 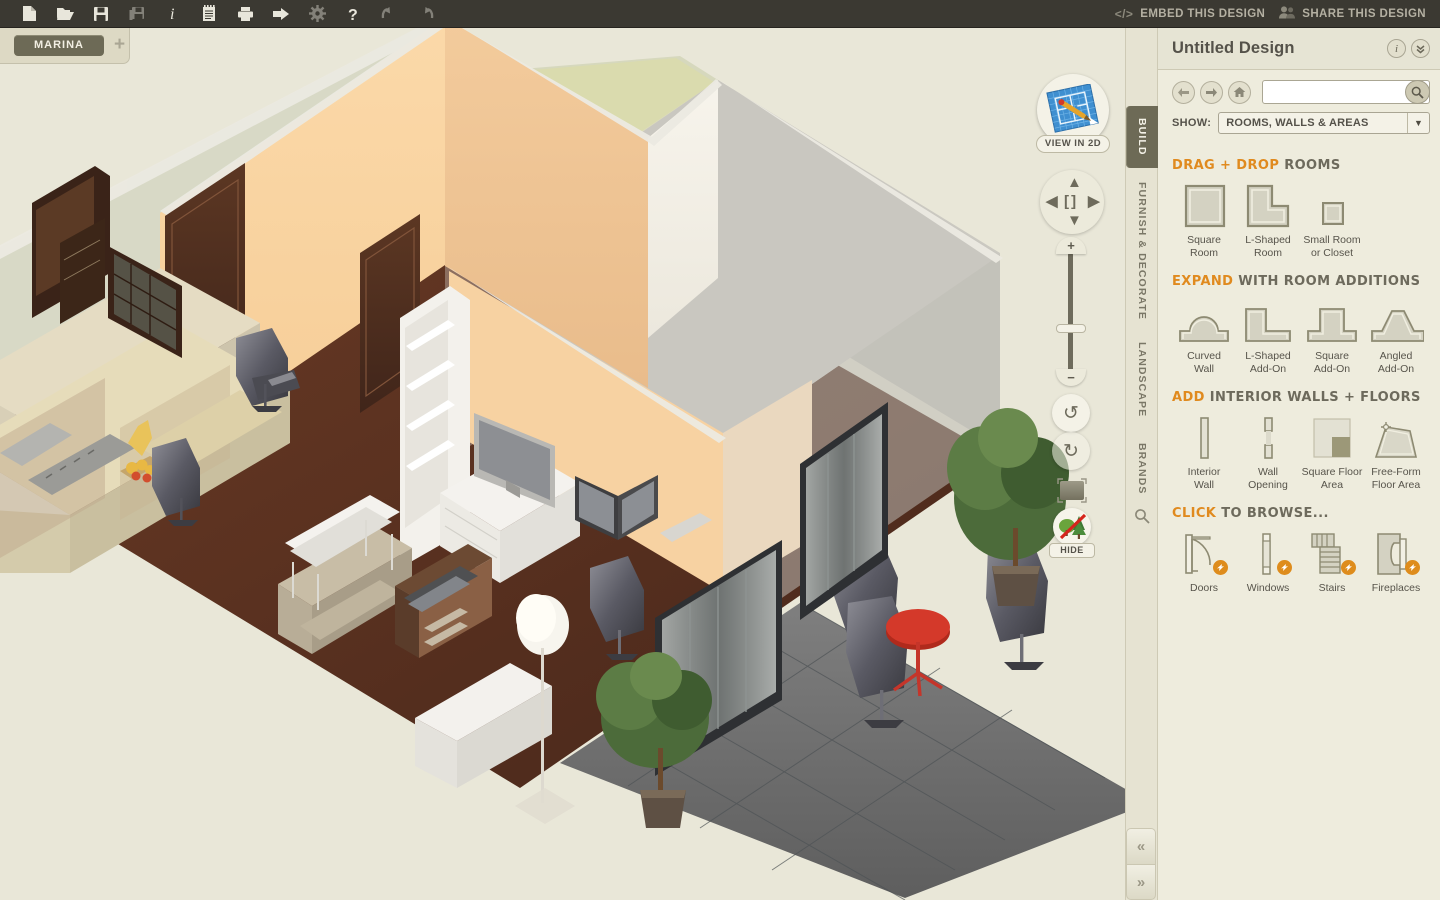 I want to click on chevron-down-icon, so click(x=1420, y=48).